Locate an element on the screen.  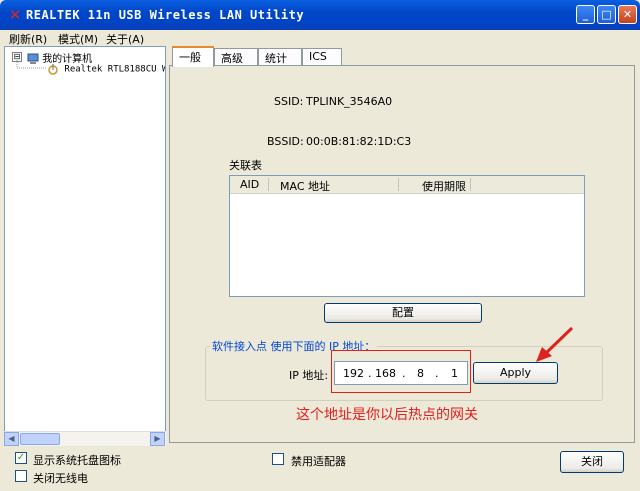
tab-advanced: 高级 is located at coordinates (236, 57).